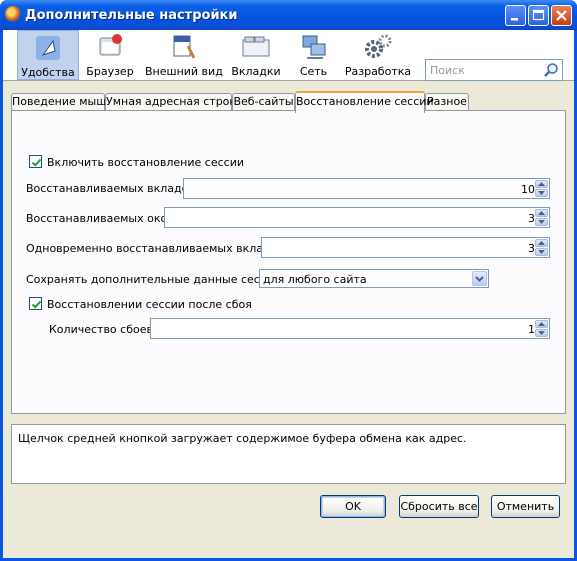 This screenshot has height=561, width=577. Describe the element at coordinates (314, 47) in the screenshot. I see `network-icon` at that location.